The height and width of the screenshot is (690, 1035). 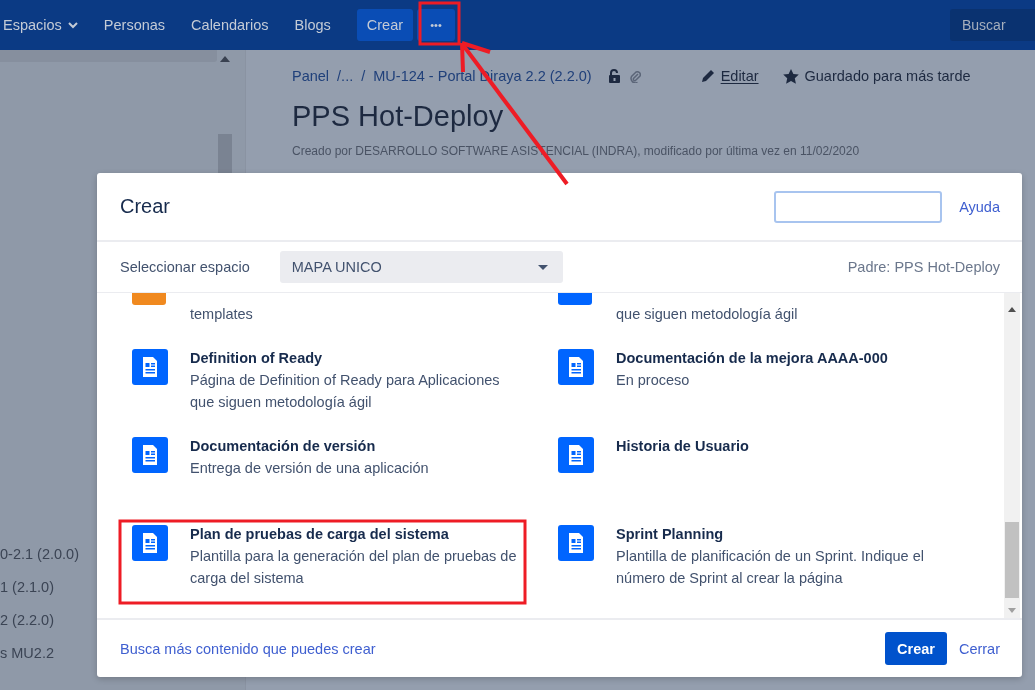 I want to click on template-description: que siguen metodología ágil, so click(x=707, y=314).